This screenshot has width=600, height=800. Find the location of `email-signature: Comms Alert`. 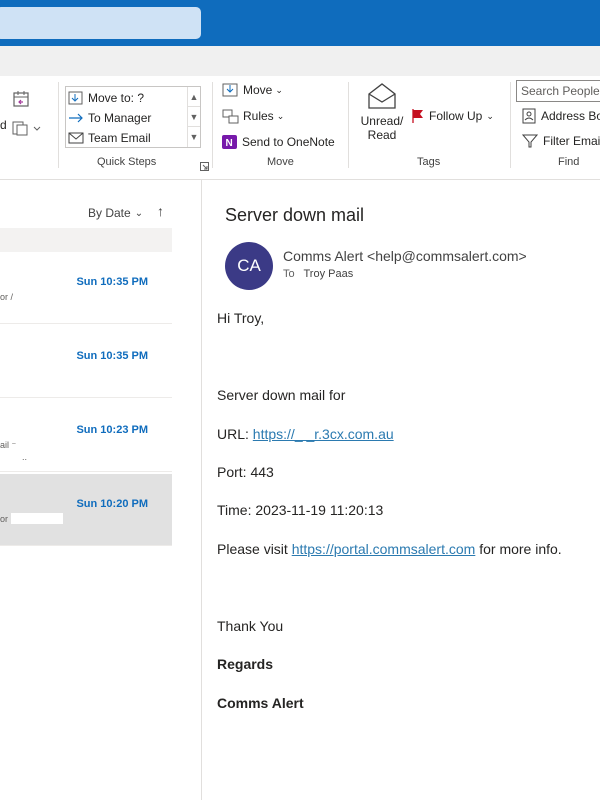

email-signature: Comms Alert is located at coordinates (260, 703).